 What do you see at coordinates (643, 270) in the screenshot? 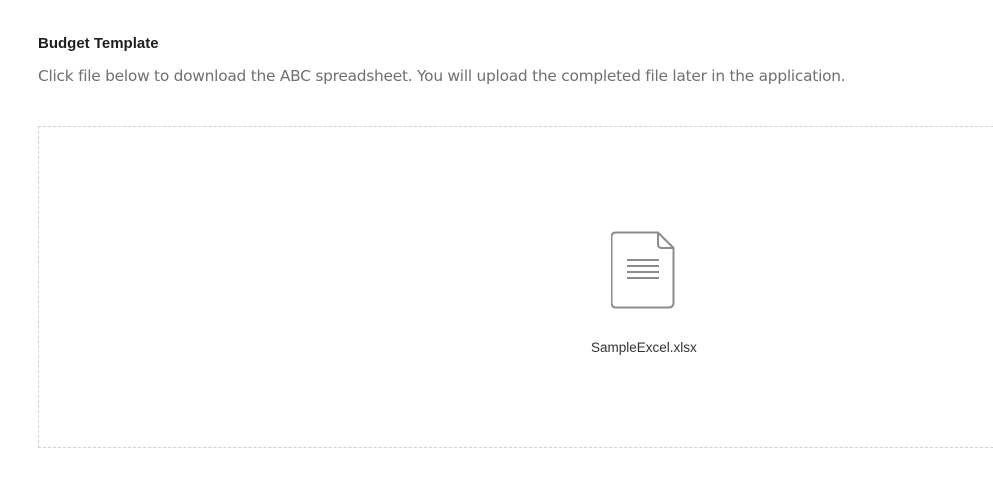
I see `document-icon` at bounding box center [643, 270].